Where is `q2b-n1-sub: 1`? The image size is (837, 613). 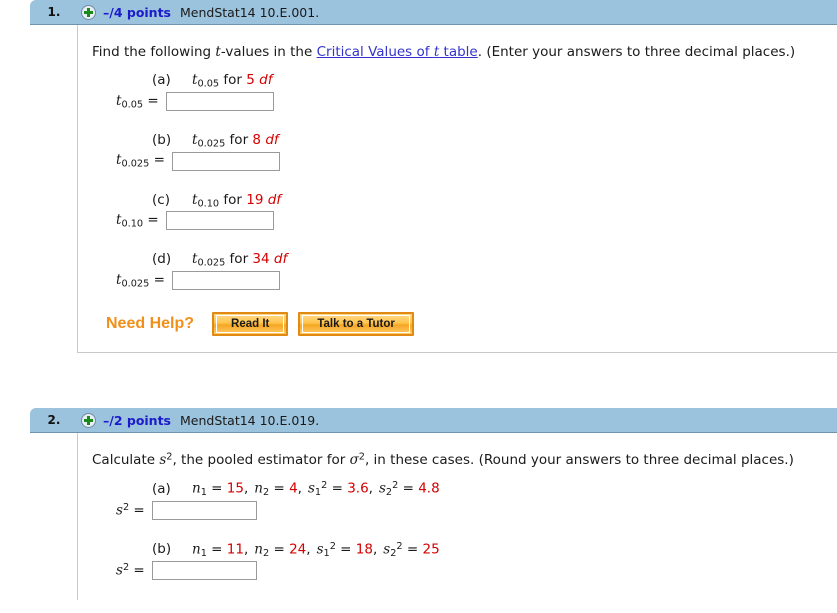
q2b-n1-sub: 1 is located at coordinates (203, 553).